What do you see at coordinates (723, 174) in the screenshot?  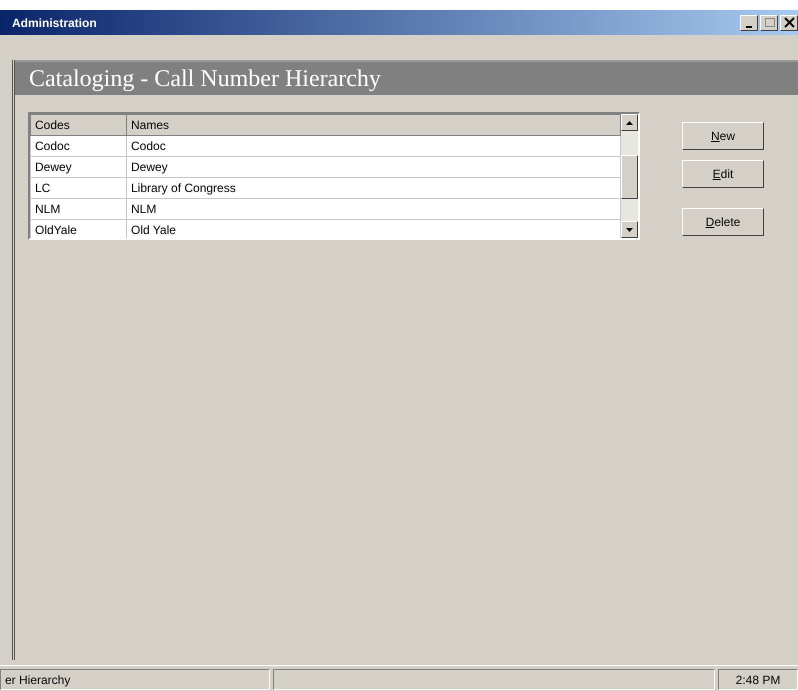 I see `edit-button: Edit` at bounding box center [723, 174].